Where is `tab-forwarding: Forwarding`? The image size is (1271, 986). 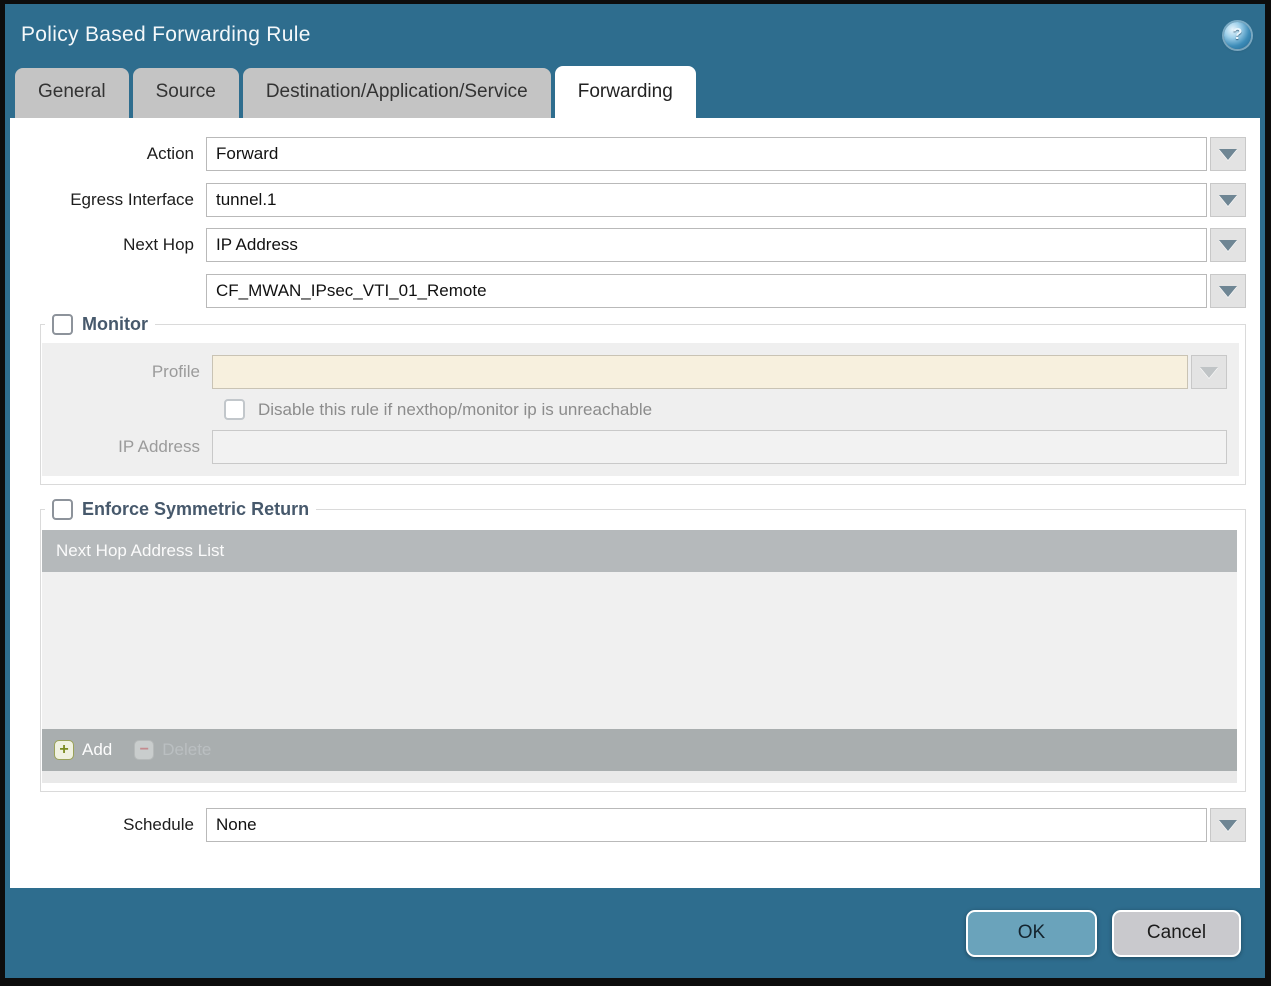
tab-forwarding: Forwarding is located at coordinates (625, 92).